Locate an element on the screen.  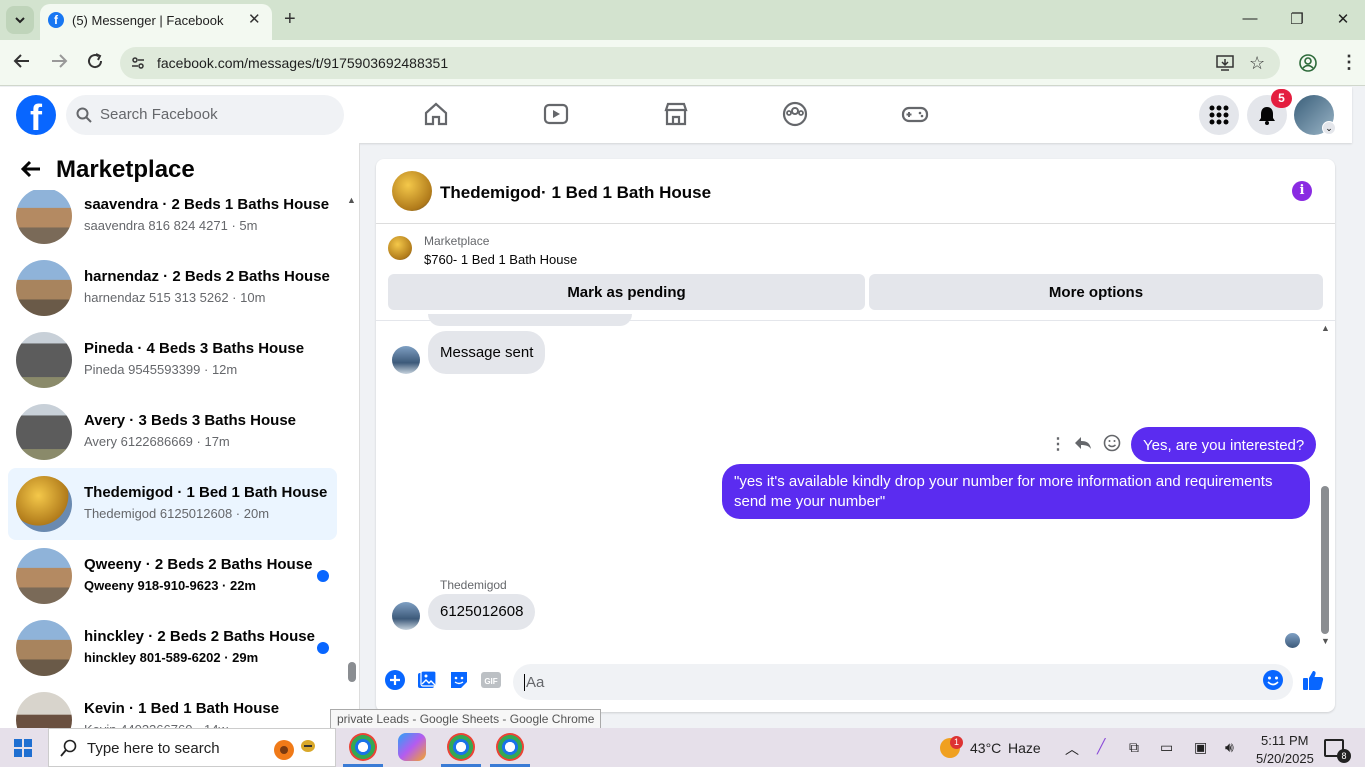
show-hidden-icons-chevron-icon: ︿ is located at coordinates (1072, 749).